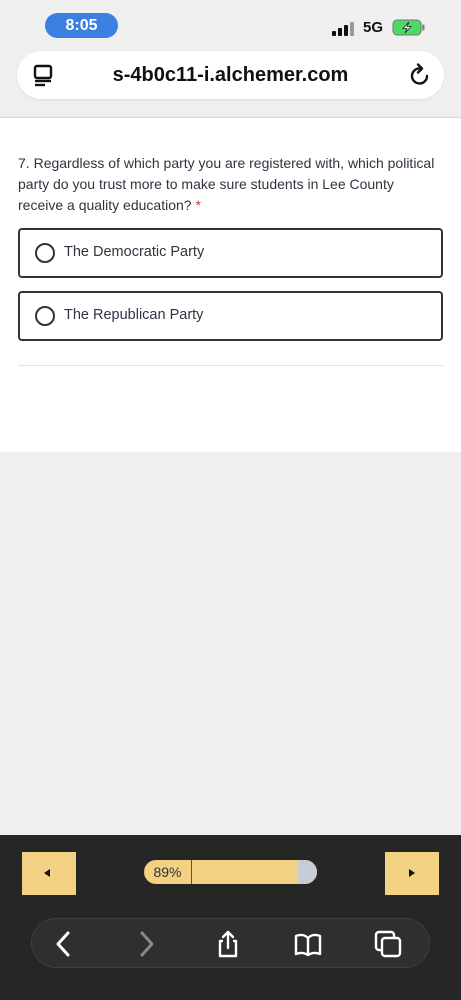 The image size is (461, 1000). Describe the element at coordinates (134, 252) in the screenshot. I see `option-label: The Democratic Party` at that location.